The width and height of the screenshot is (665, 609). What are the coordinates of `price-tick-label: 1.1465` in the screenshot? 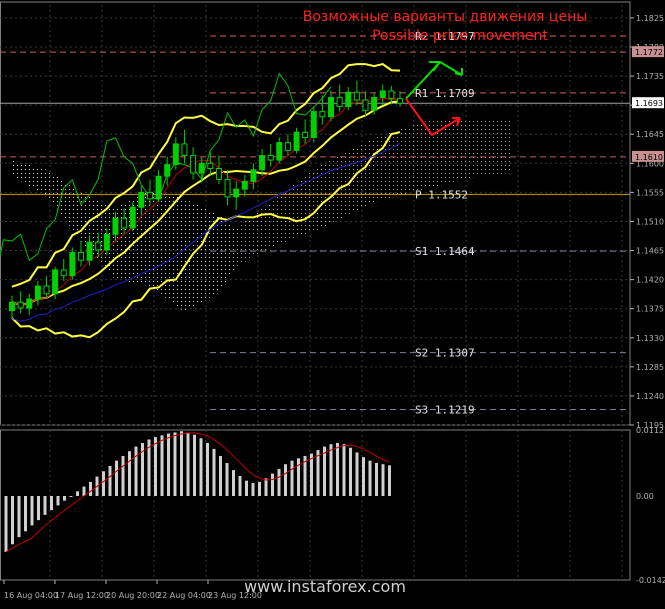 It's located at (650, 251).